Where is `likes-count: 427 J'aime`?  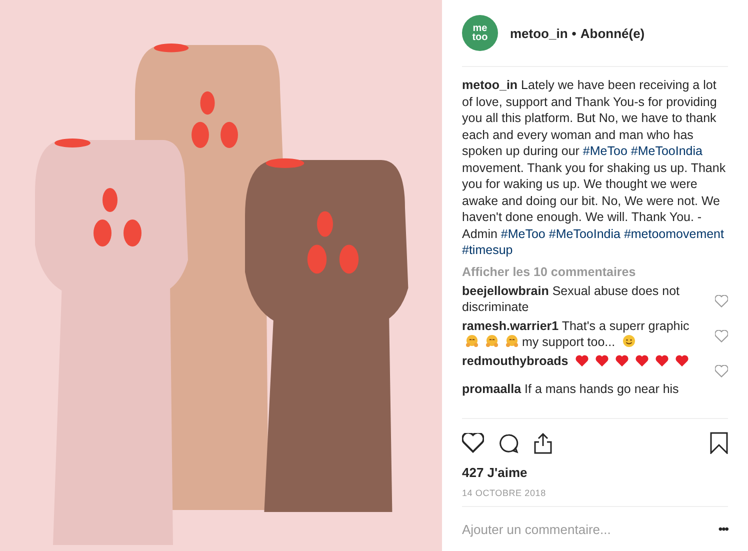
likes-count: 427 J'aime is located at coordinates (595, 472).